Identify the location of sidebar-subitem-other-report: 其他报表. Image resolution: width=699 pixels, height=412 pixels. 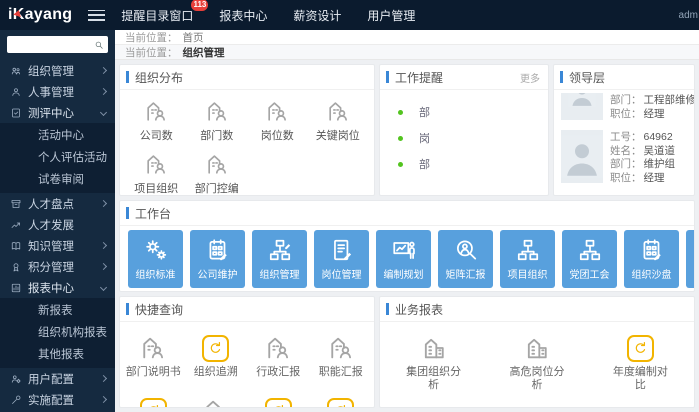
(57, 355).